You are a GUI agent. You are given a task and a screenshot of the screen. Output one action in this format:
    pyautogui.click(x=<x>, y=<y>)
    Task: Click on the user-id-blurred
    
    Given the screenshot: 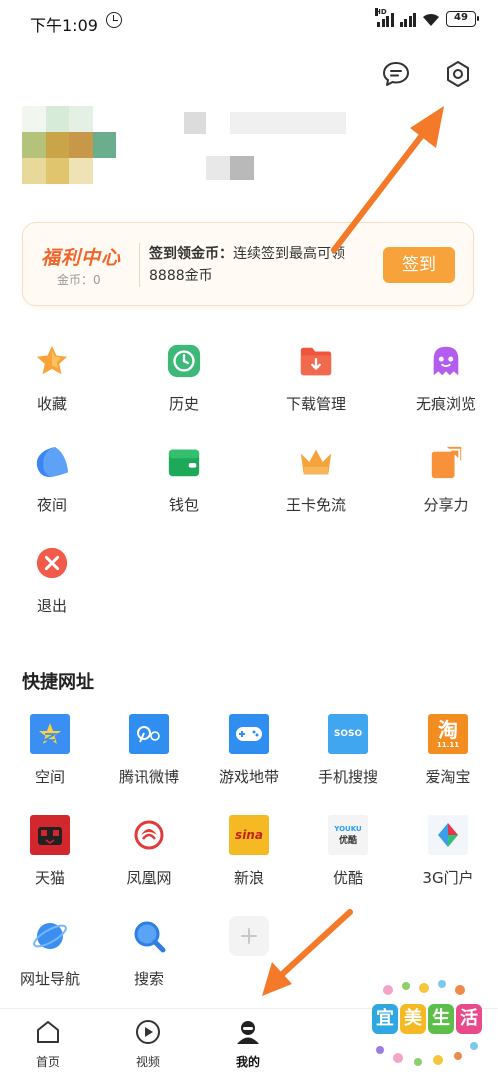 What is the action you would take?
    pyautogui.click(x=218, y=168)
    